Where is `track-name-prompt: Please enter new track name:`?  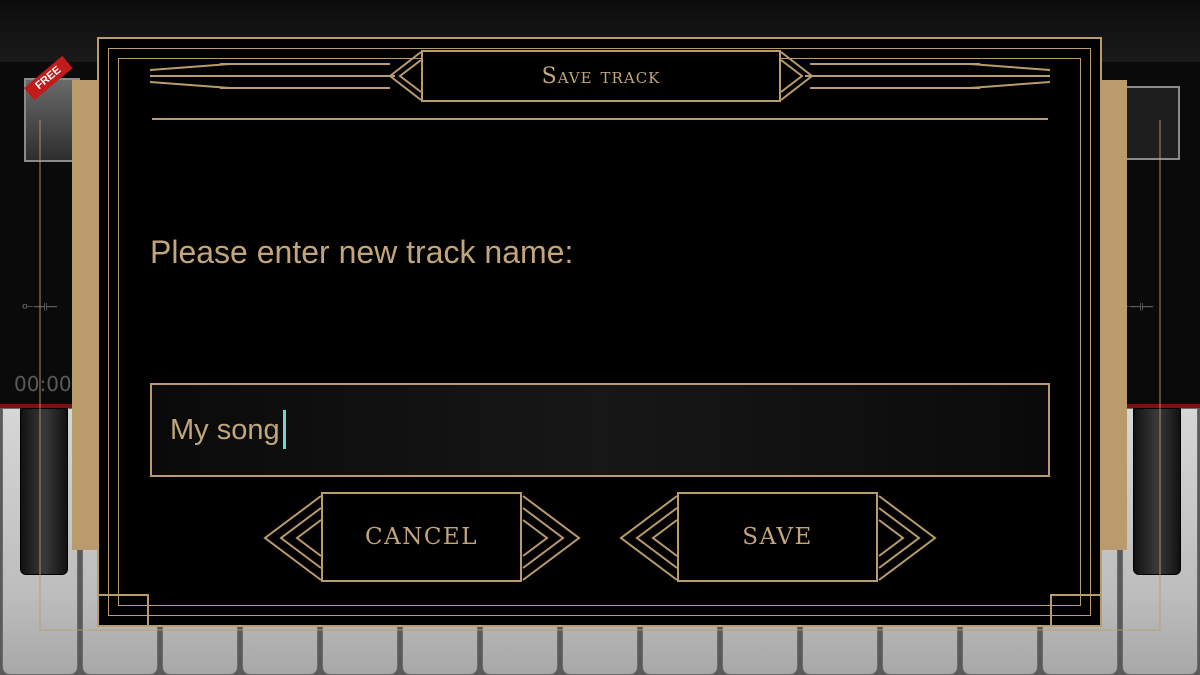
track-name-prompt: Please enter new track name: is located at coordinates (362, 252).